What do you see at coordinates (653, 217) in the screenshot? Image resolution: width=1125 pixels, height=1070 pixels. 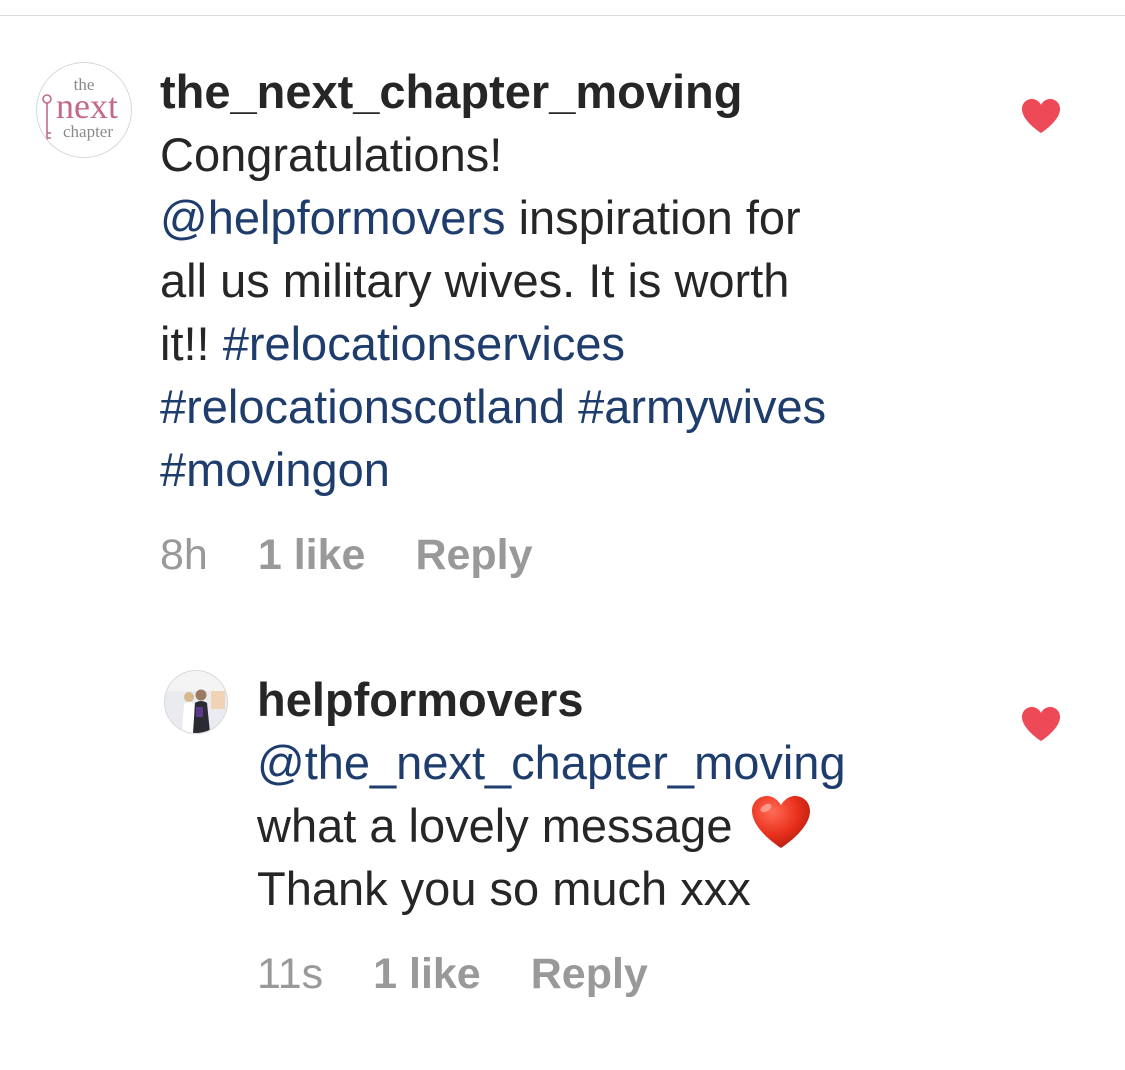 I see `comment-text: inspiration for` at bounding box center [653, 217].